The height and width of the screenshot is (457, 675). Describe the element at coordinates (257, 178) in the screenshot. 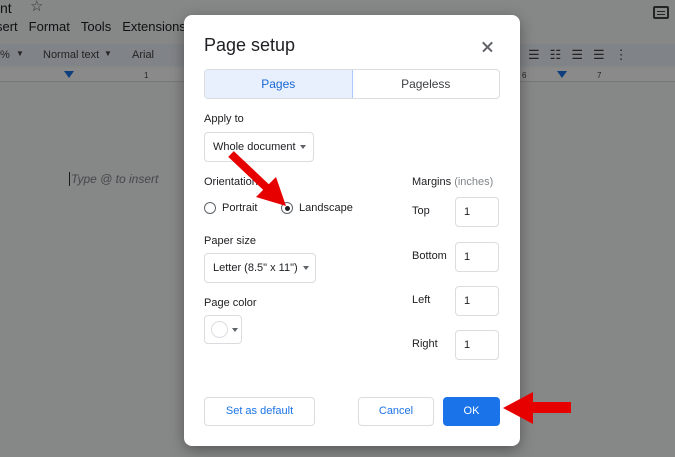

I see `arrow-to-landscape` at that location.